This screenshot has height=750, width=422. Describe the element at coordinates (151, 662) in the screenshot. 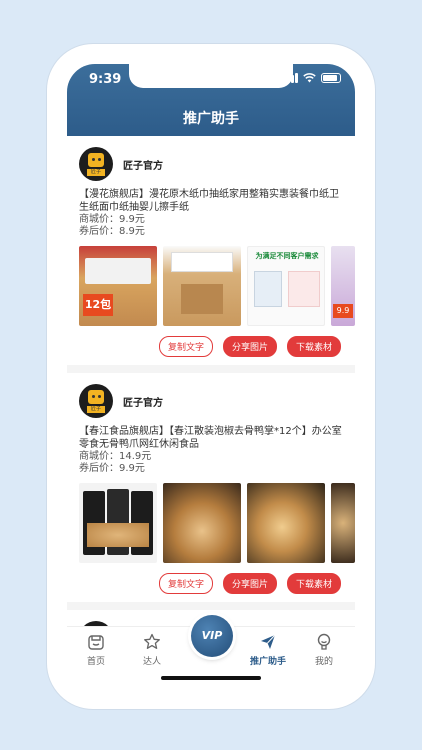

I see `tab-label: 达人` at that location.